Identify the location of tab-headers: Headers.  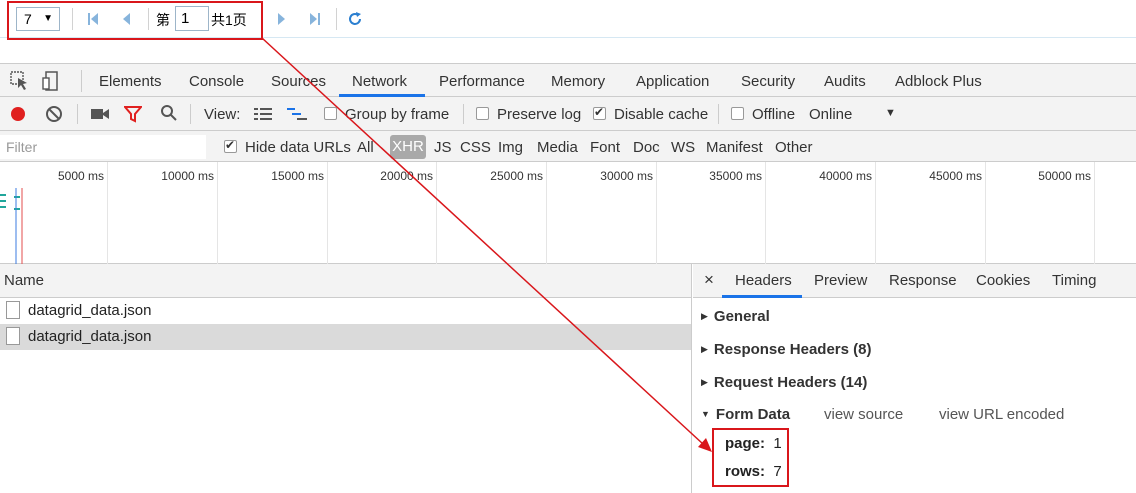
(763, 280).